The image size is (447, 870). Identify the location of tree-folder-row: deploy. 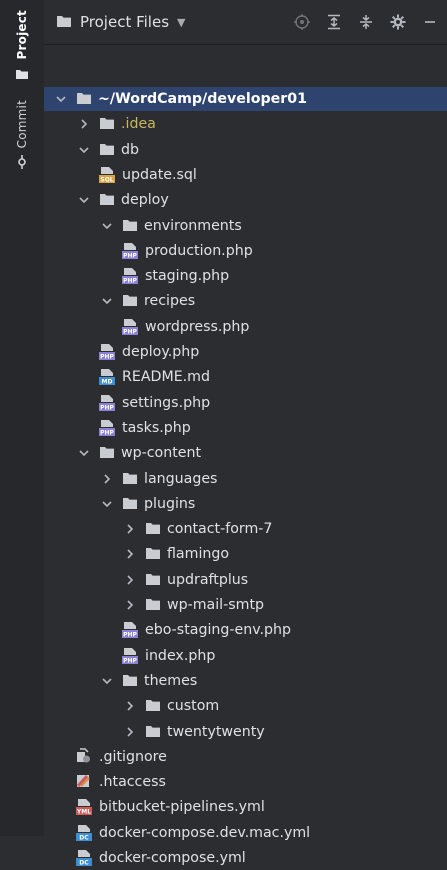
(106, 200).